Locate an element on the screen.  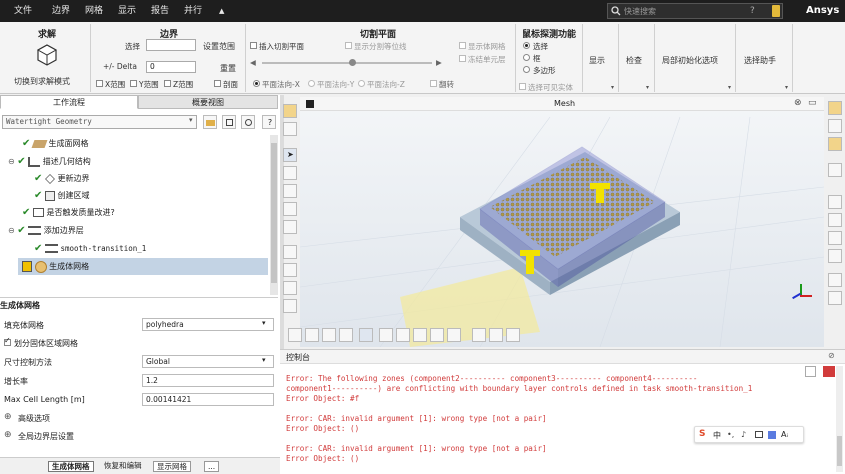
maximize-icon: ▭ is located at coordinates (812, 103).